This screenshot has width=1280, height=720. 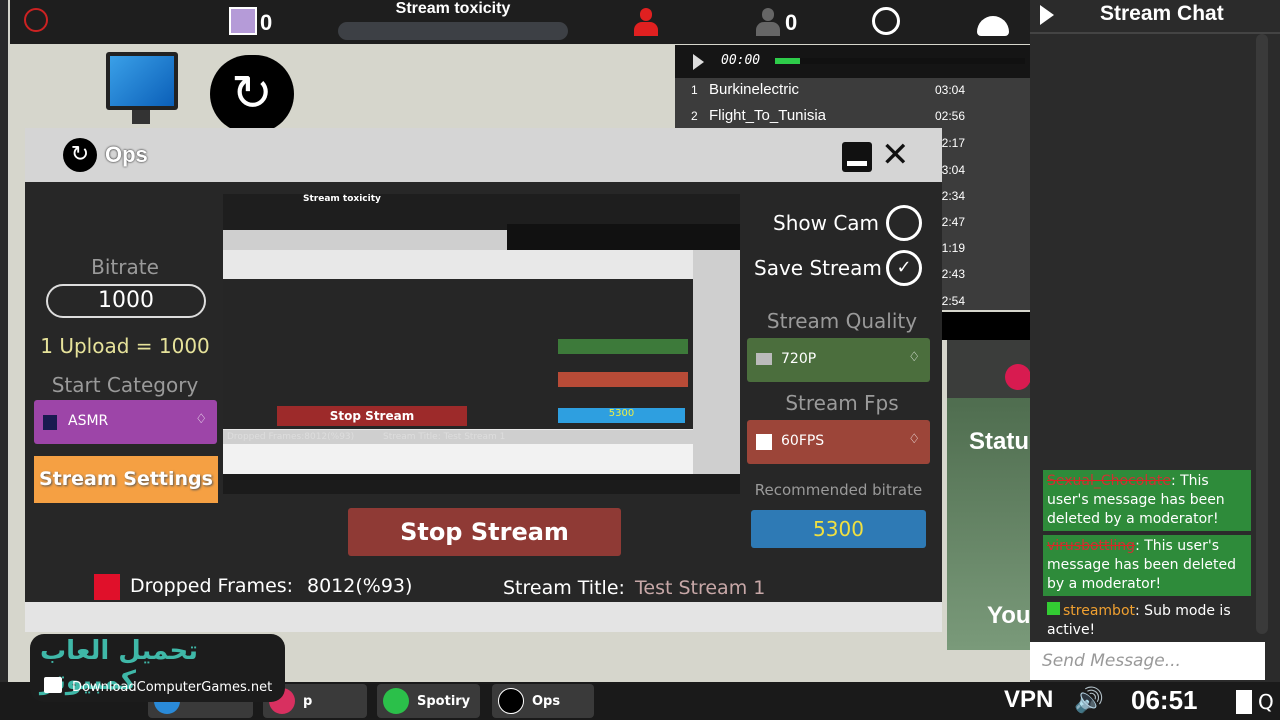 I want to click on song-row: 1 Burkinelectric 03:04, so click(x=825, y=91).